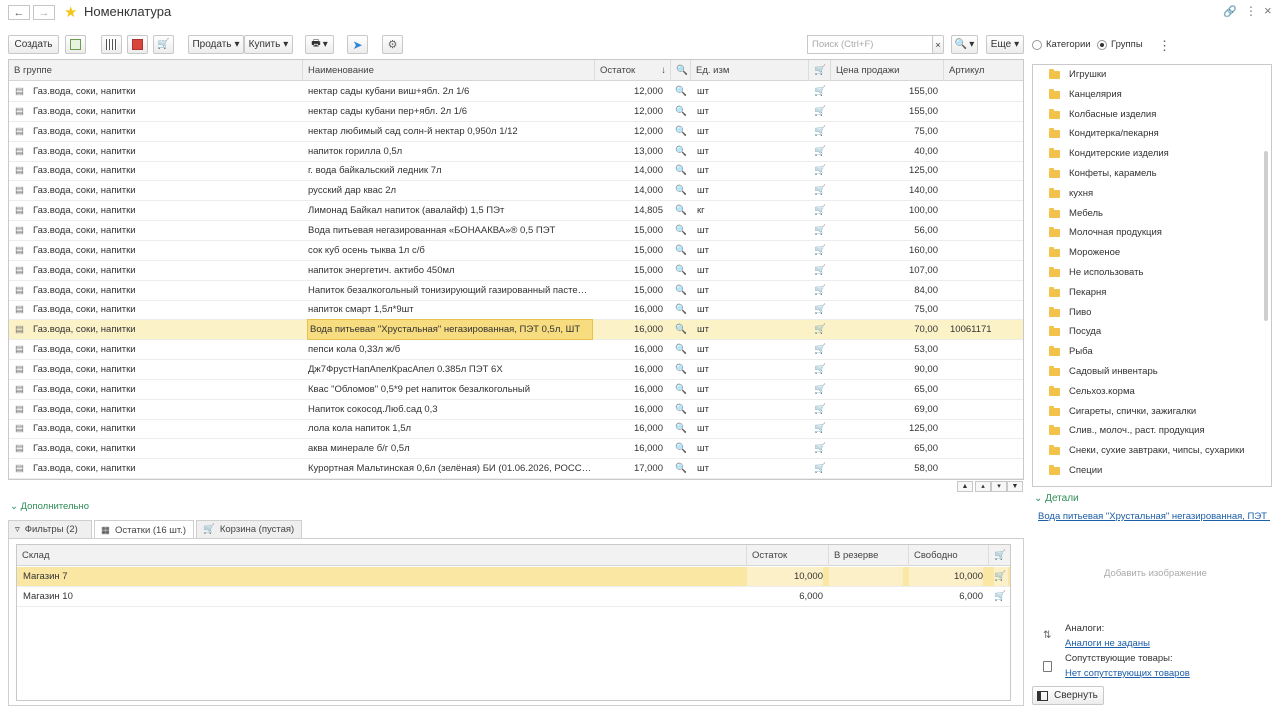 This screenshot has height=708, width=1280. Describe the element at coordinates (1149, 253) in the screenshot. I see `tree-item: Мороженое` at that location.